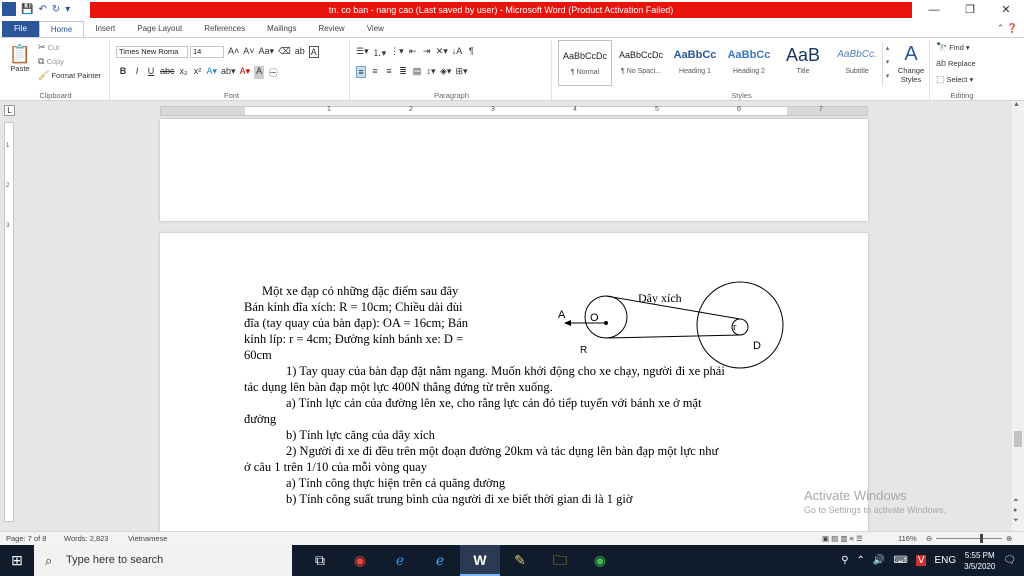  What do you see at coordinates (42, 9) in the screenshot?
I see `undo-icon: ↶` at bounding box center [42, 9].